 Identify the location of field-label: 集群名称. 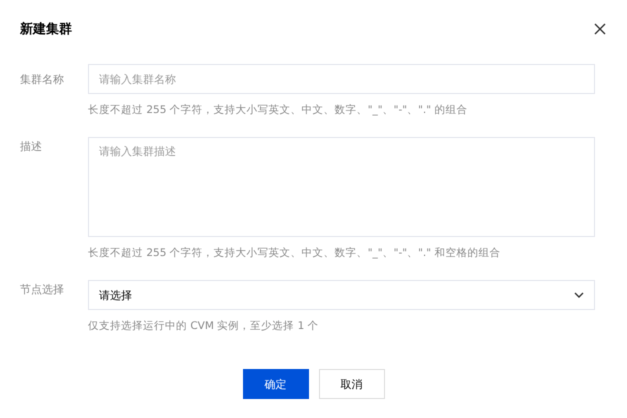
(42, 80).